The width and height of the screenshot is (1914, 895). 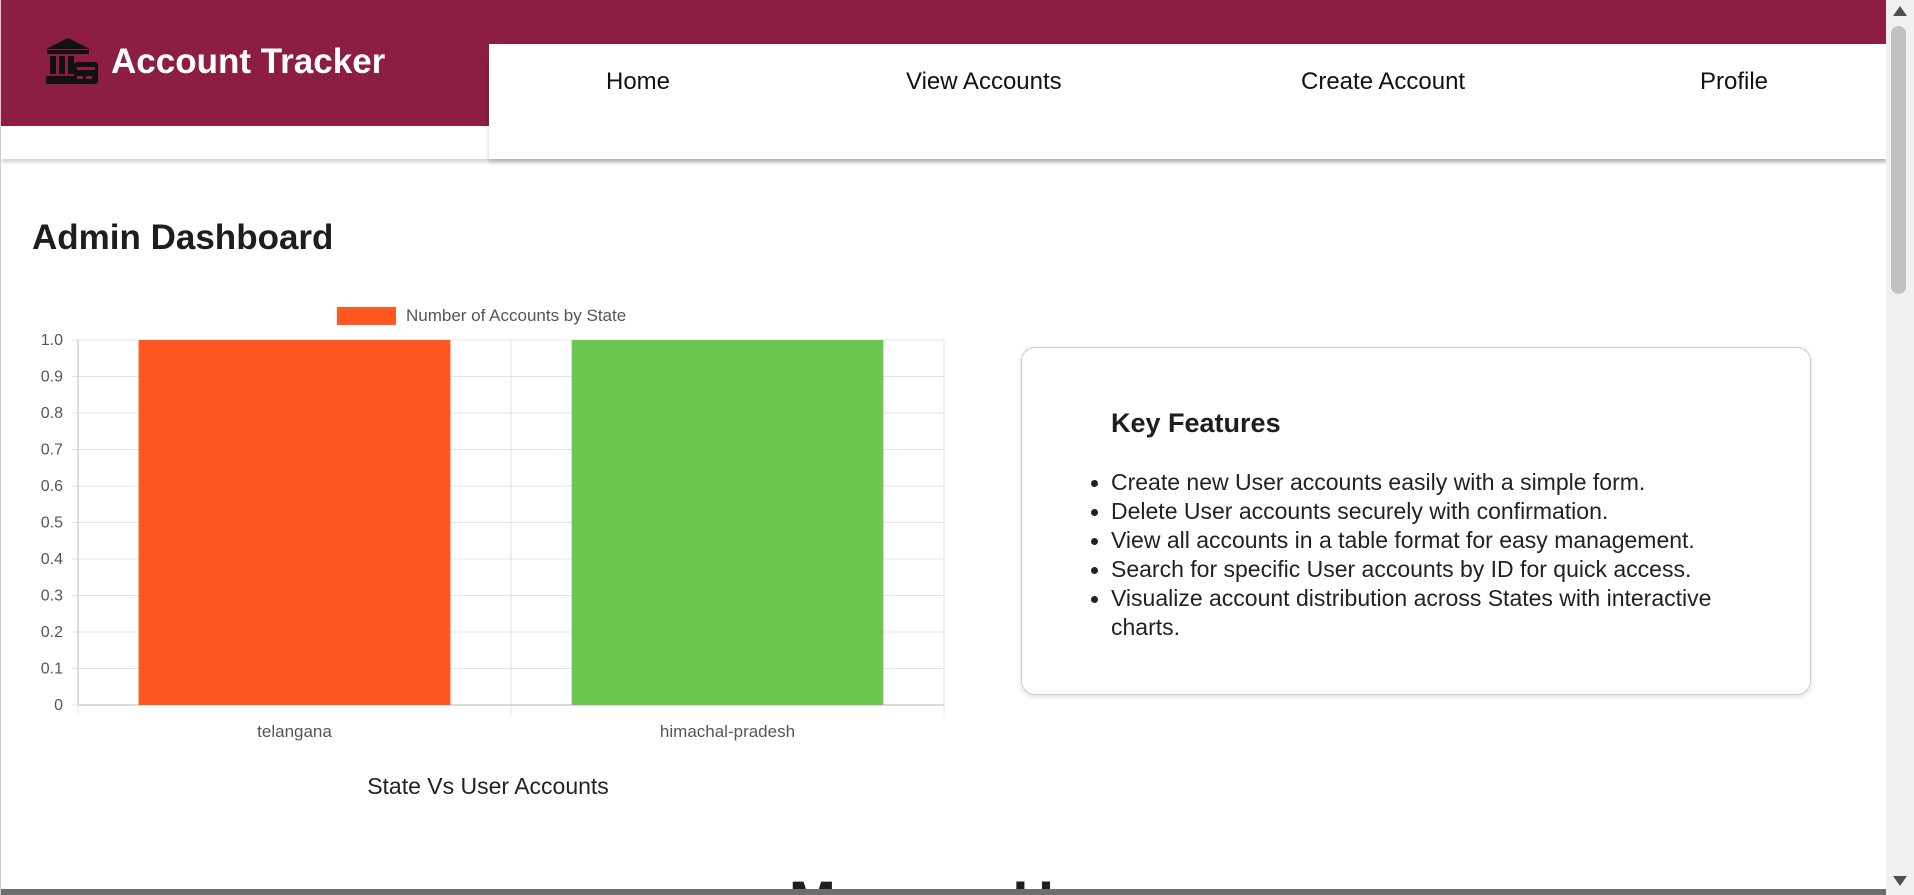 I want to click on y-tick-label: 0, so click(x=58, y=705).